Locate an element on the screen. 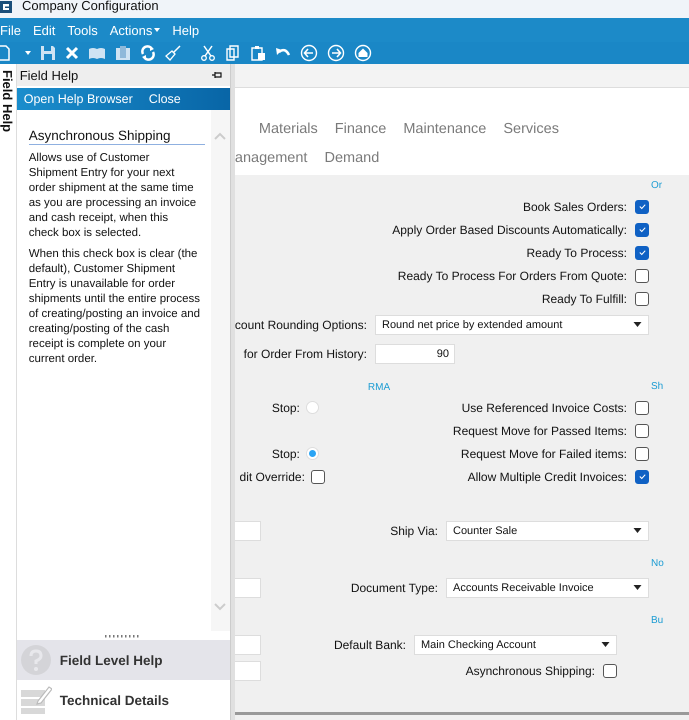 Image resolution: width=689 pixels, height=720 pixels. menu-item: Edit is located at coordinates (44, 30).